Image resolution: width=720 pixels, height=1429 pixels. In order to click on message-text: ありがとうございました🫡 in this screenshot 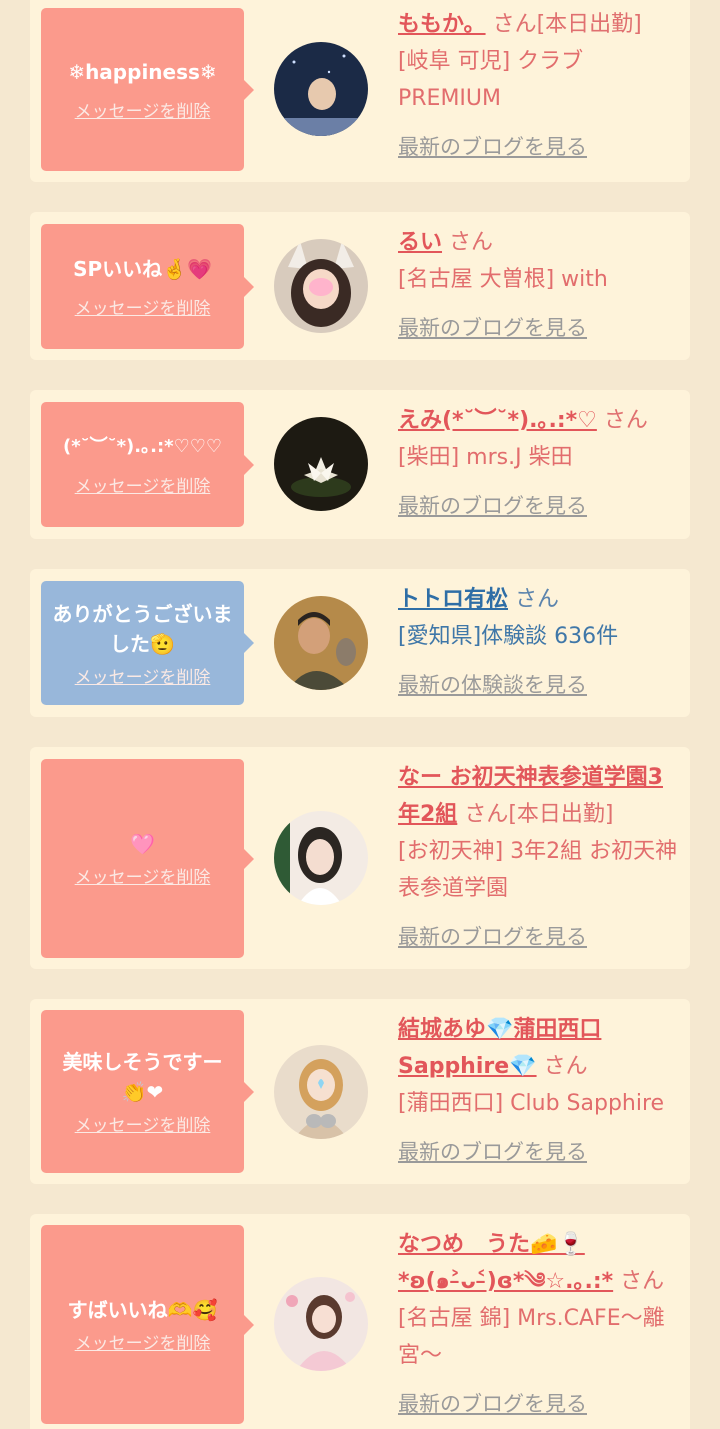, I will do `click(142, 628)`.